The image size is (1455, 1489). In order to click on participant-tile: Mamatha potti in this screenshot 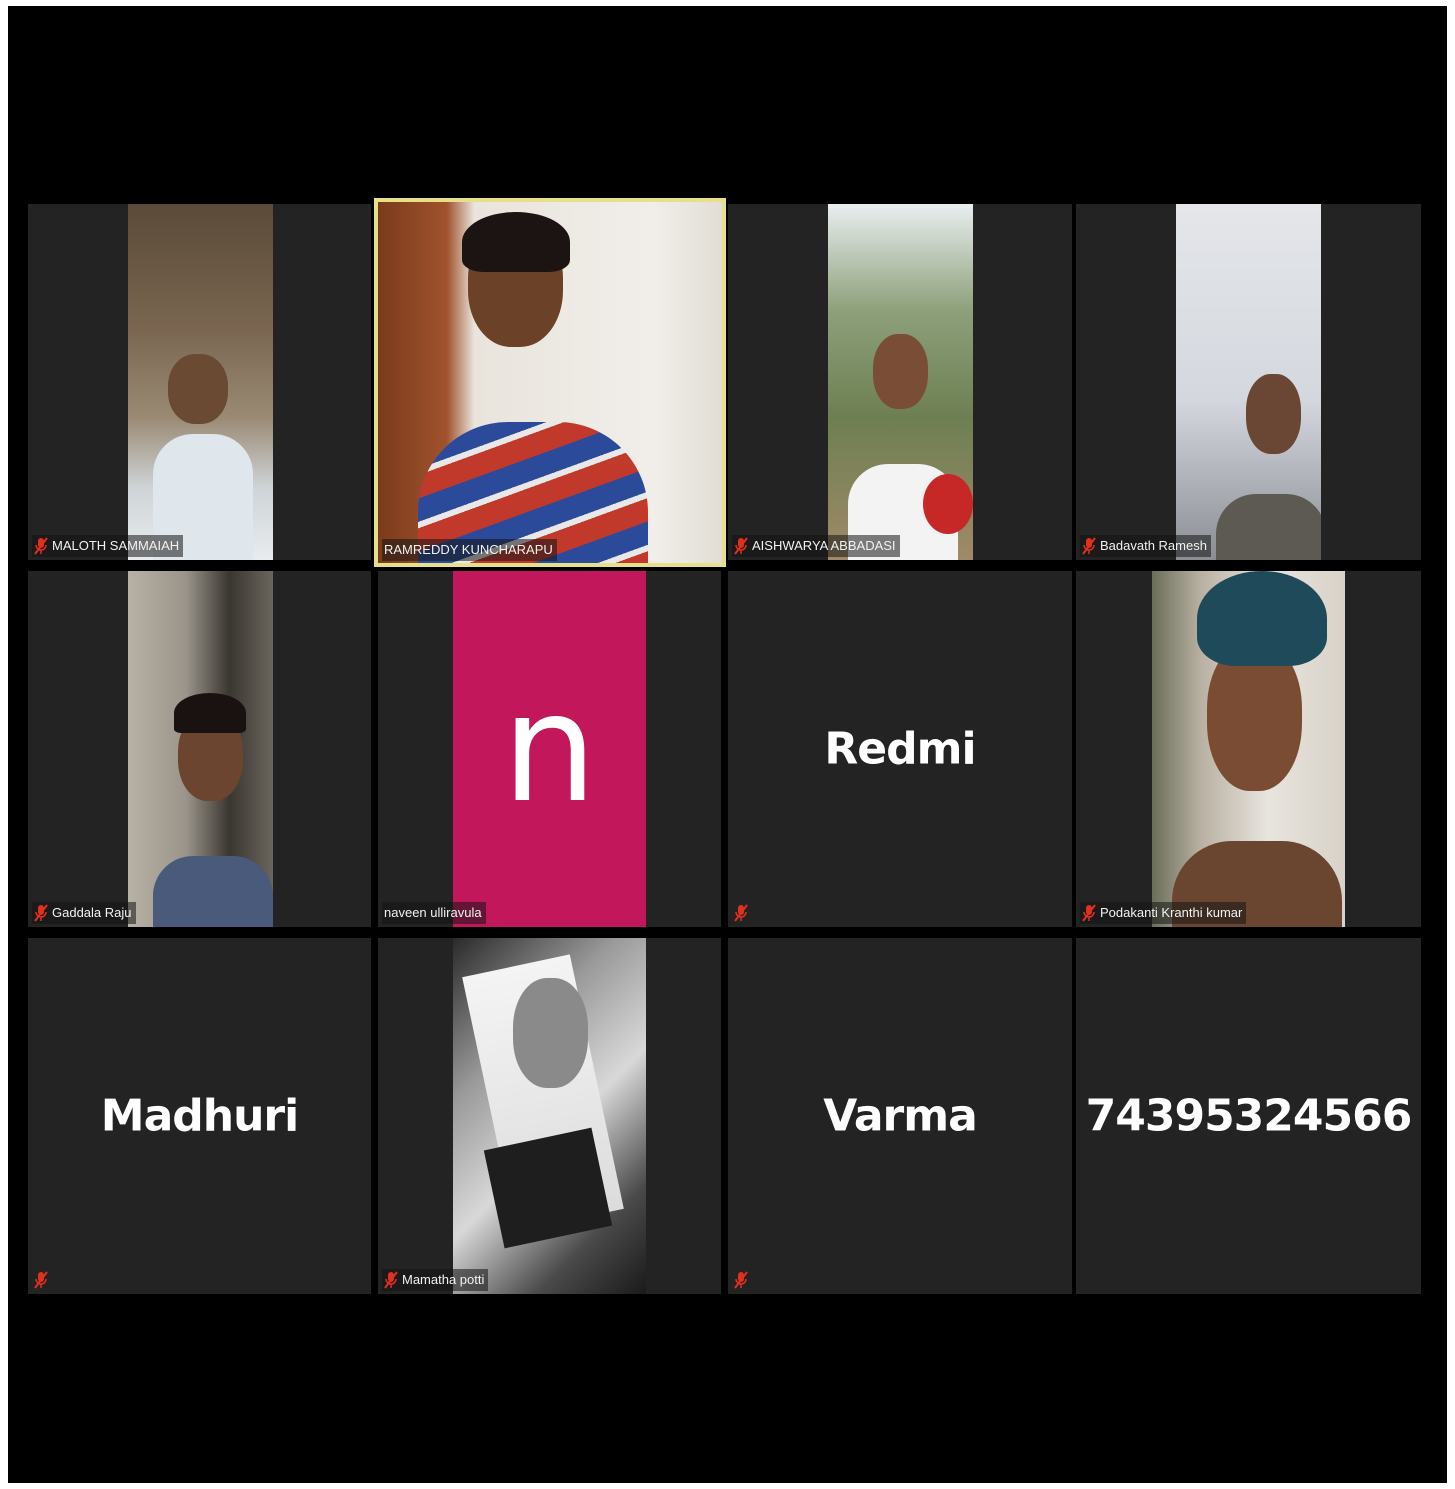, I will do `click(549, 1116)`.